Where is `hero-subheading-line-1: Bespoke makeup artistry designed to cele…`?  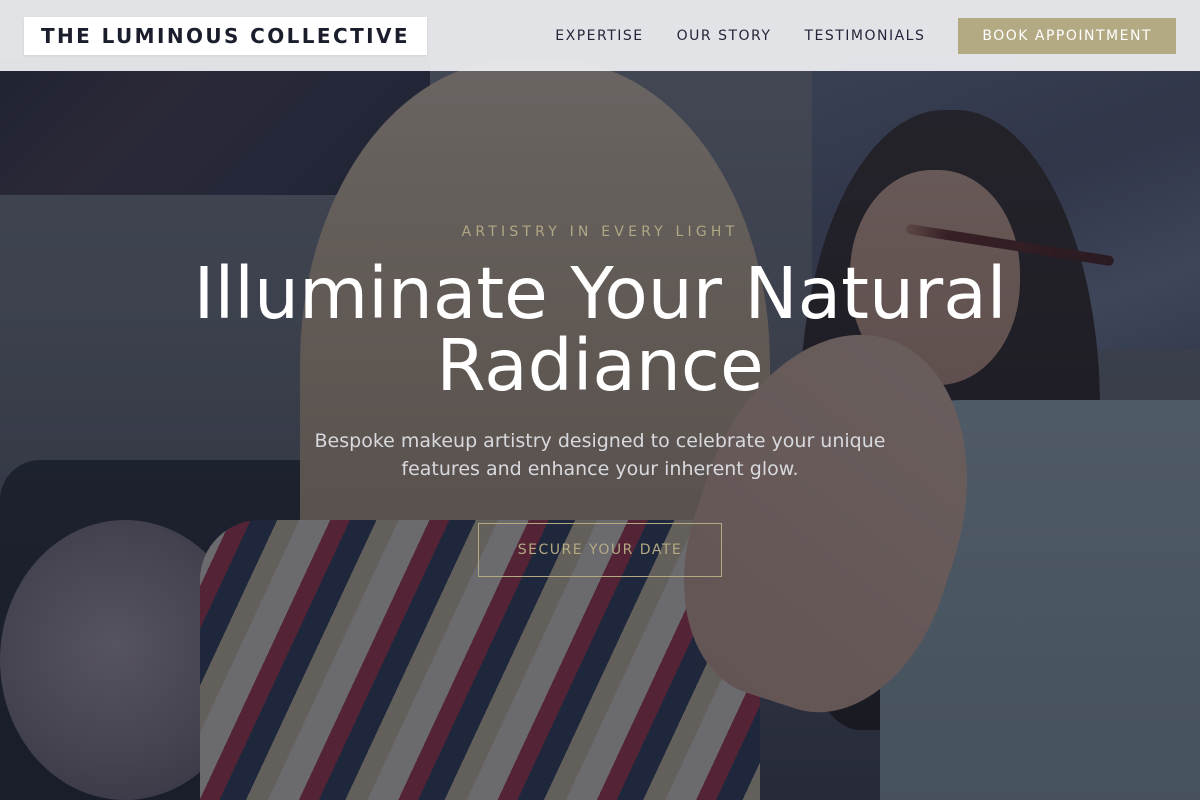 hero-subheading-line-1: Bespoke makeup artistry designed to cele… is located at coordinates (600, 441).